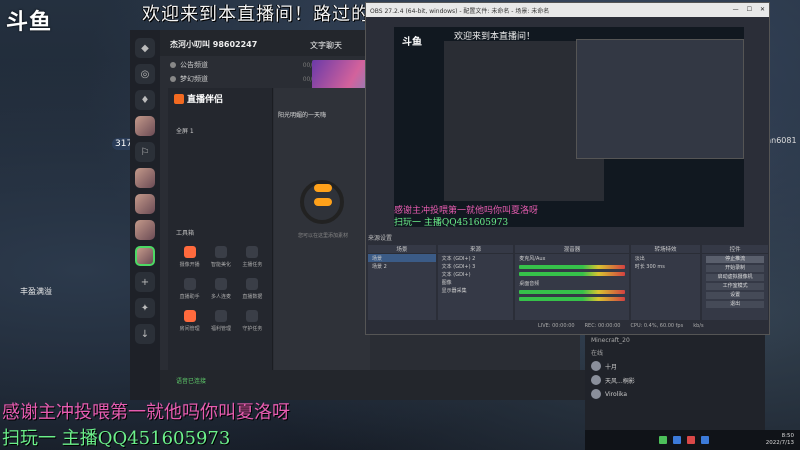  I want to click on companion-logo-icon, so click(179, 98).